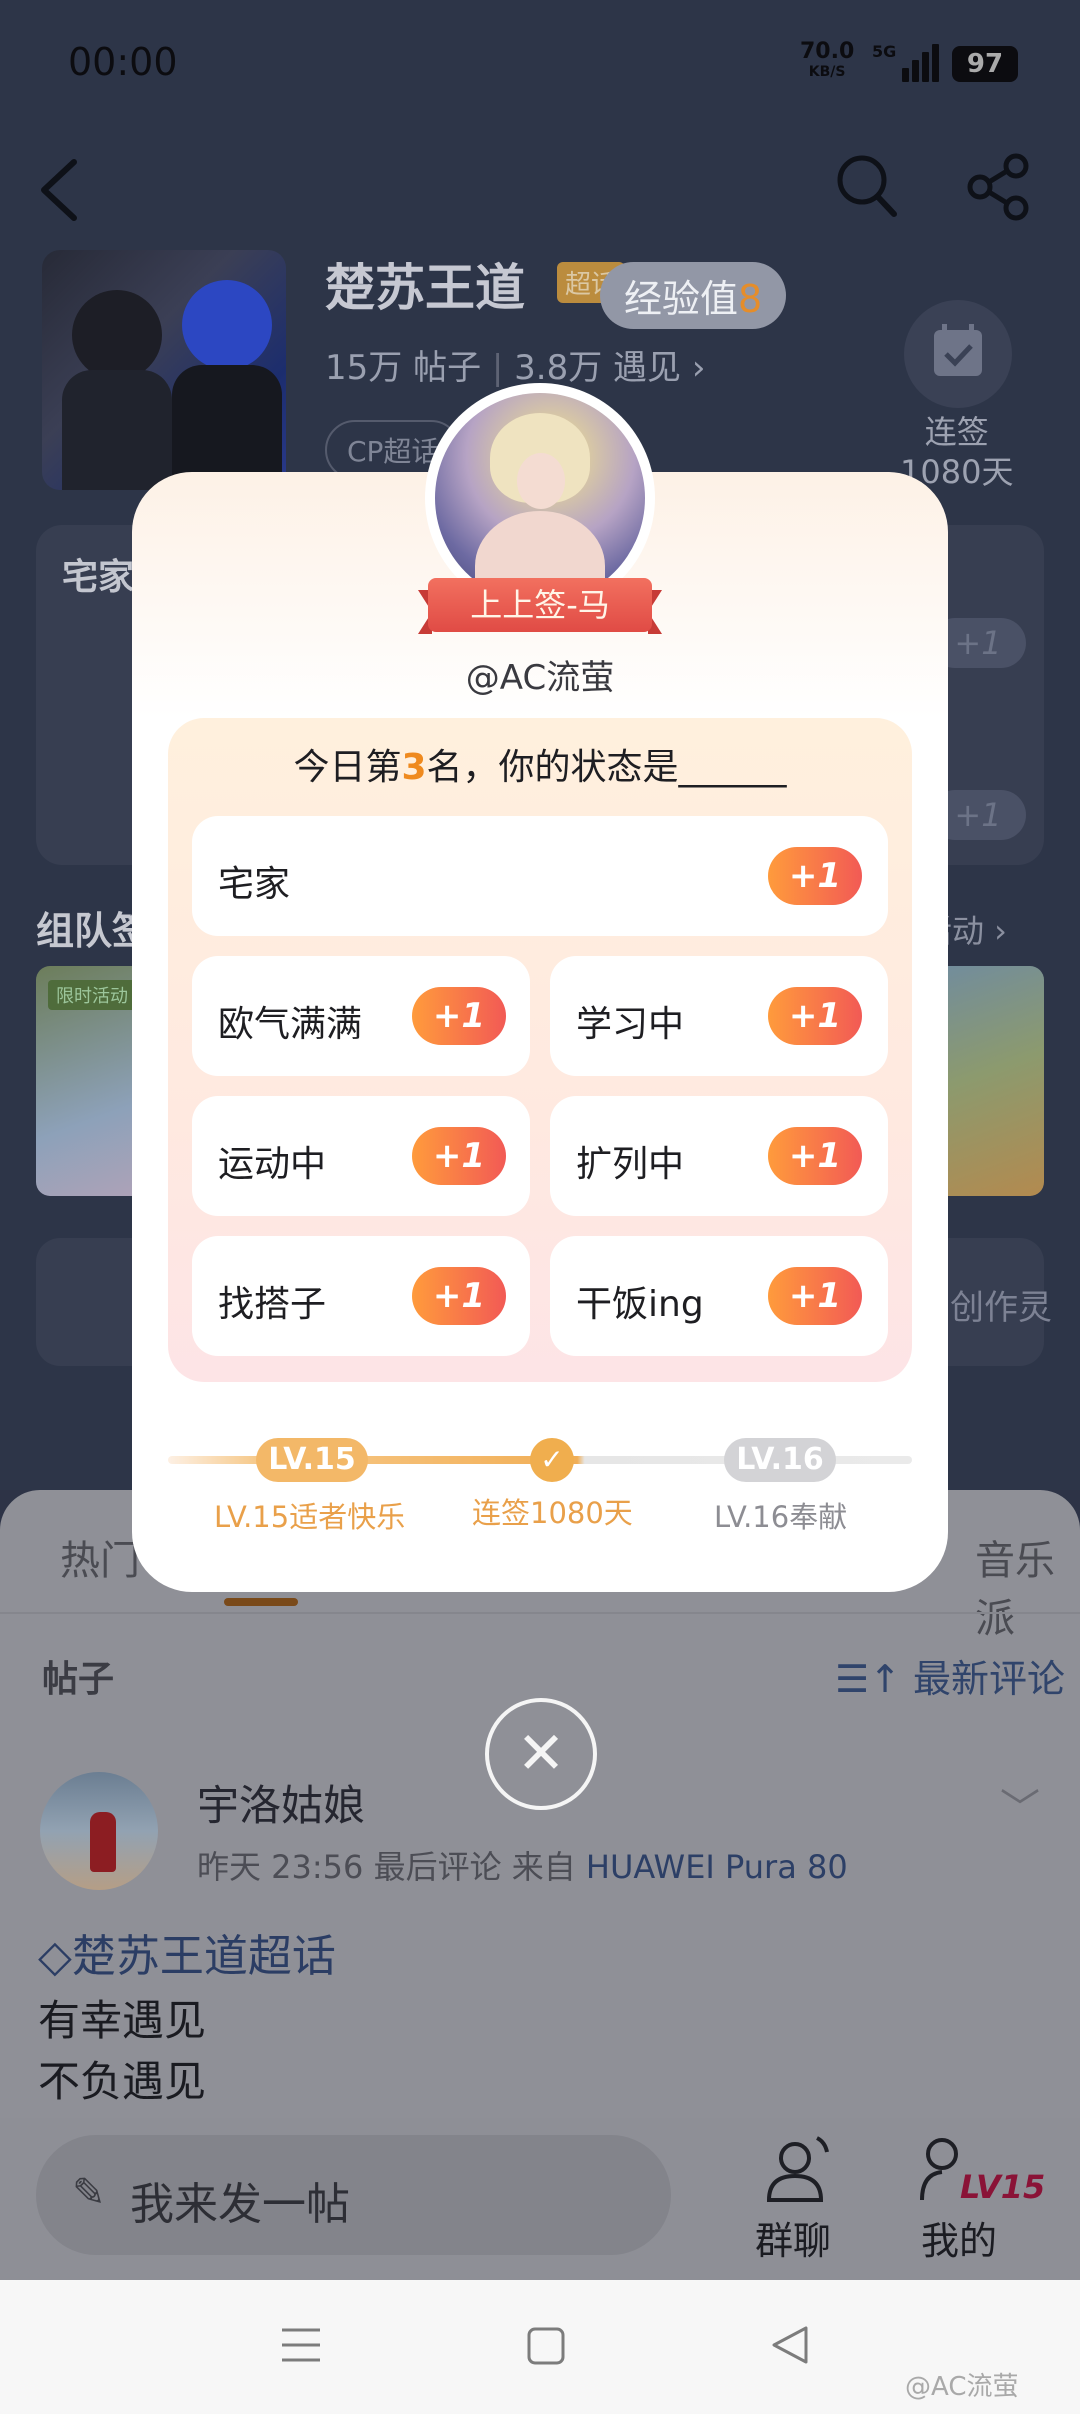 This screenshot has width=1080, height=2414. What do you see at coordinates (630, 1024) in the screenshot?
I see `status-option-label: 学习中` at bounding box center [630, 1024].